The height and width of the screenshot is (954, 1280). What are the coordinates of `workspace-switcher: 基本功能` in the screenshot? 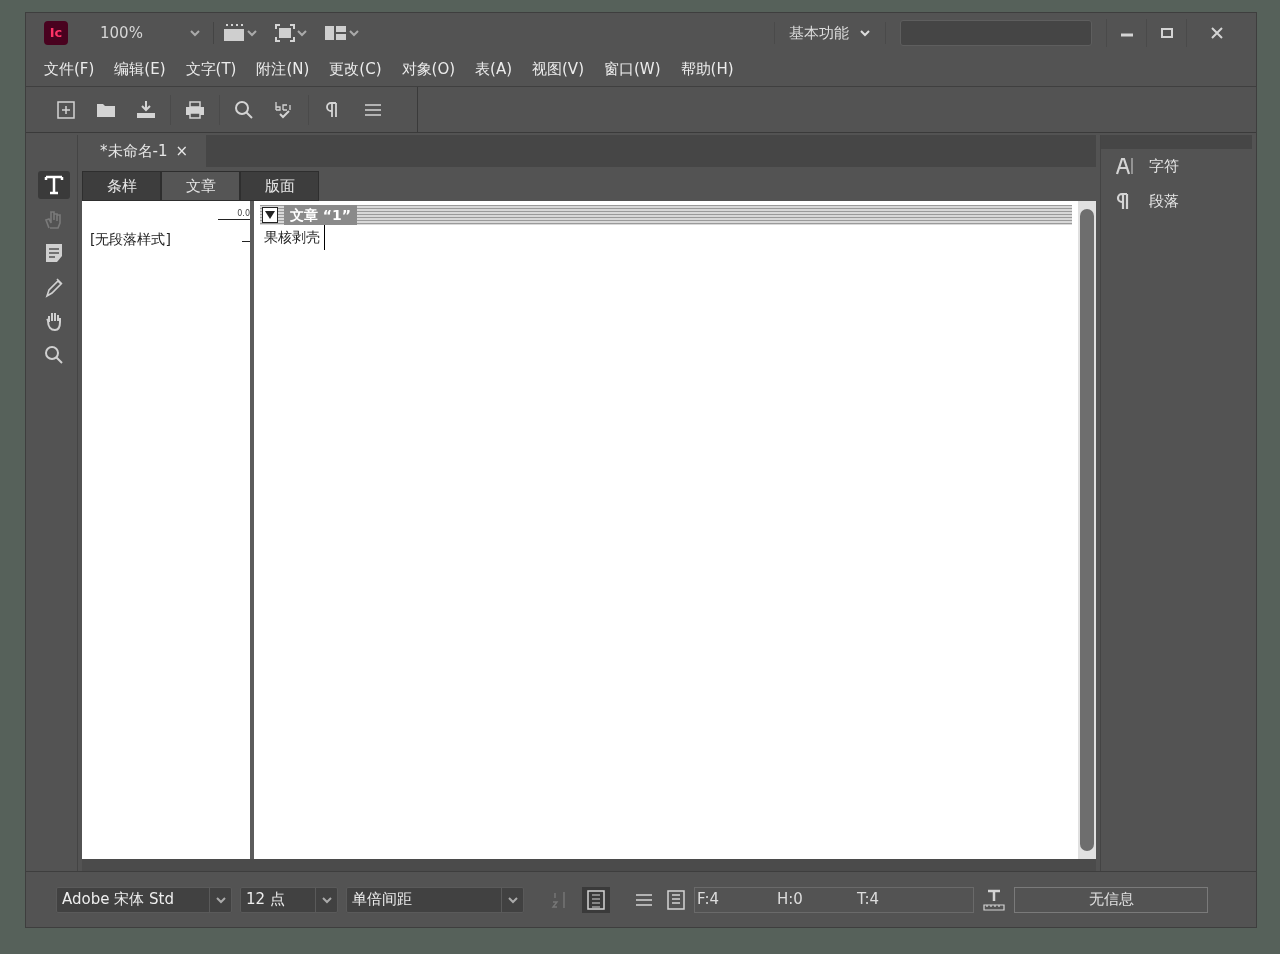 It's located at (830, 33).